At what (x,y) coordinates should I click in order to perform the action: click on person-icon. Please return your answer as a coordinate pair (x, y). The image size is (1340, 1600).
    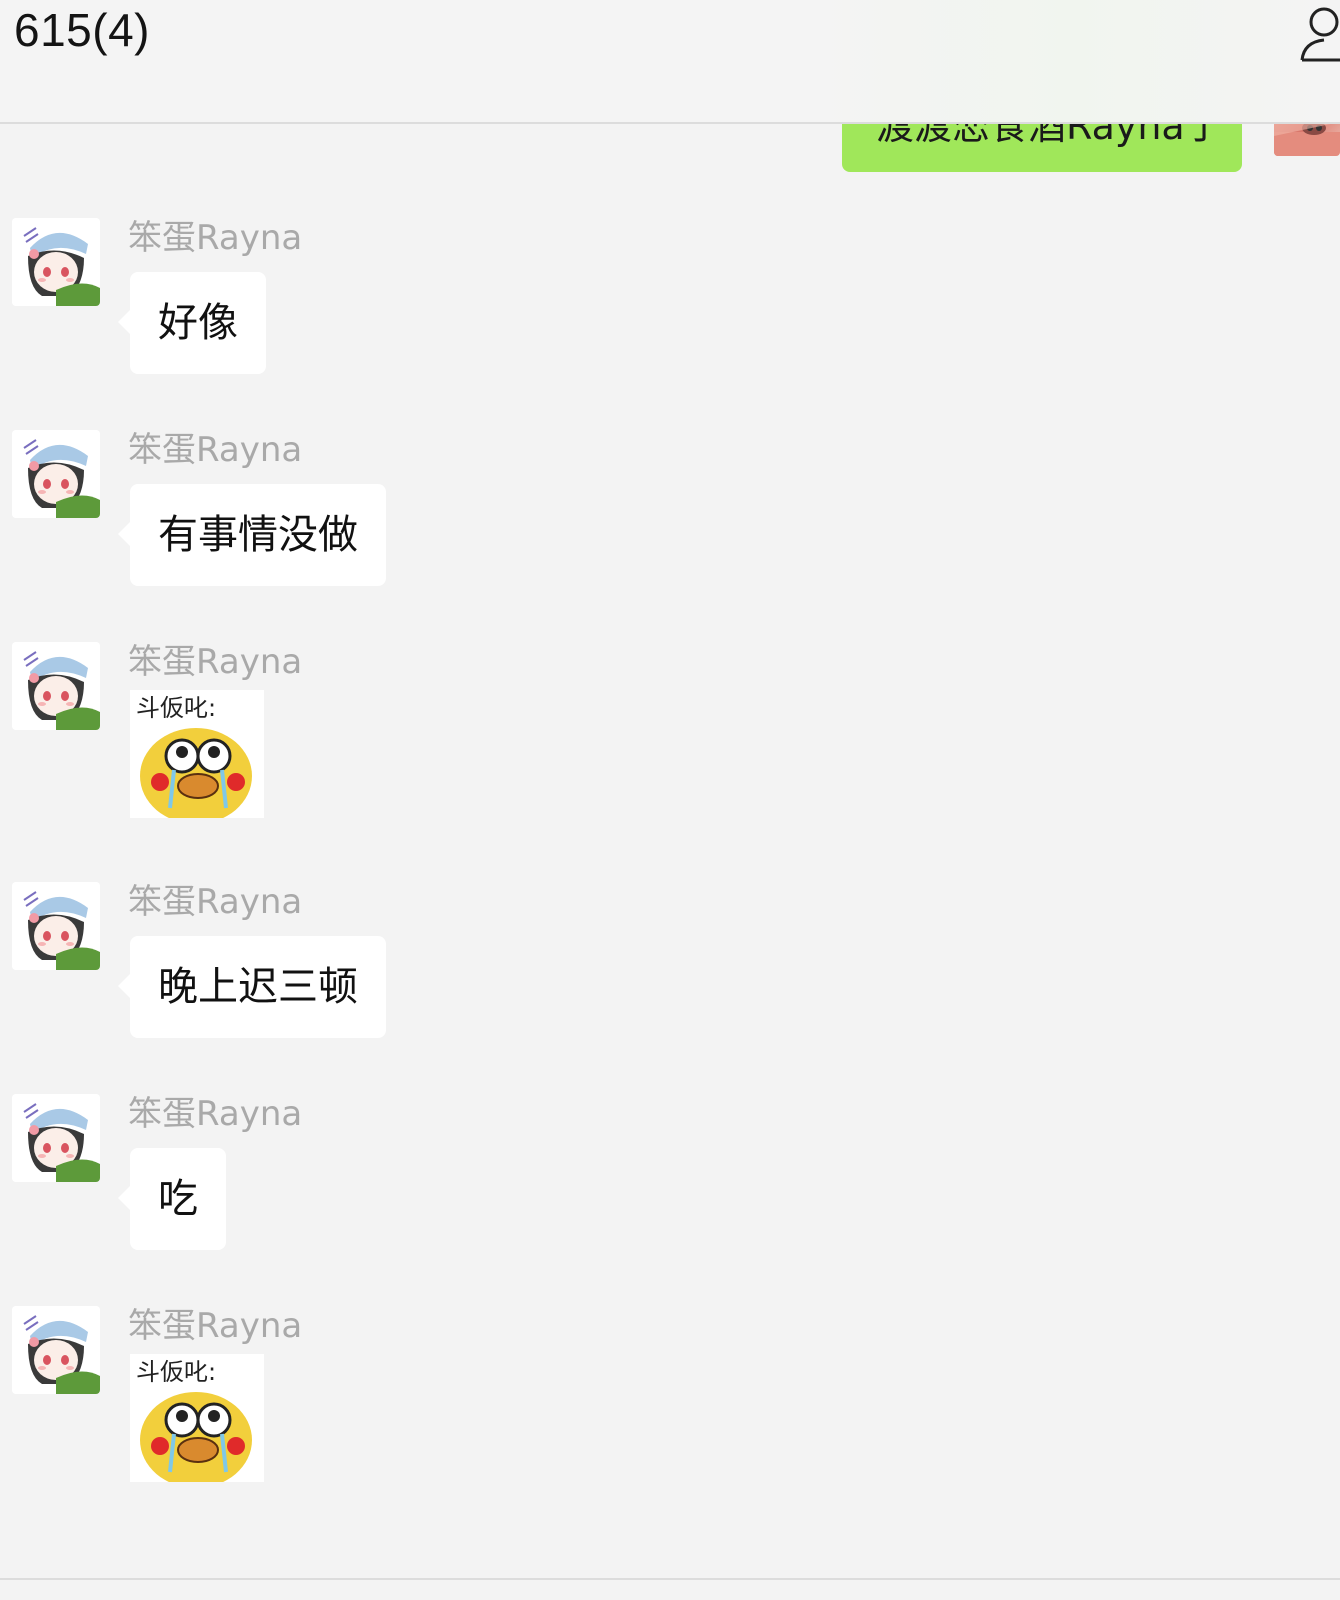
    Looking at the image, I should click on (1315, 33).